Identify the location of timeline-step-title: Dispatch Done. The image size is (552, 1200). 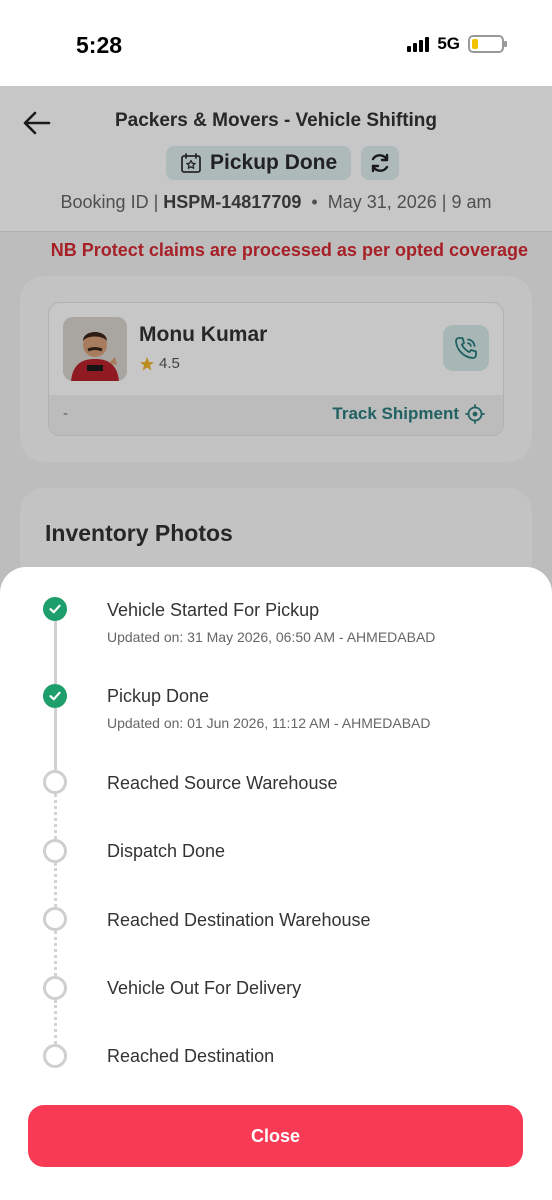
(166, 851).